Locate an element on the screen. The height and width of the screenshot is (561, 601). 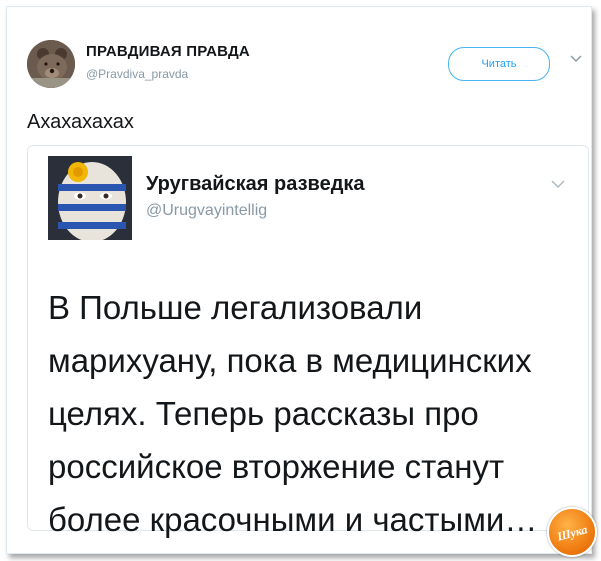
quoted-author-avatar is located at coordinates (90, 198).